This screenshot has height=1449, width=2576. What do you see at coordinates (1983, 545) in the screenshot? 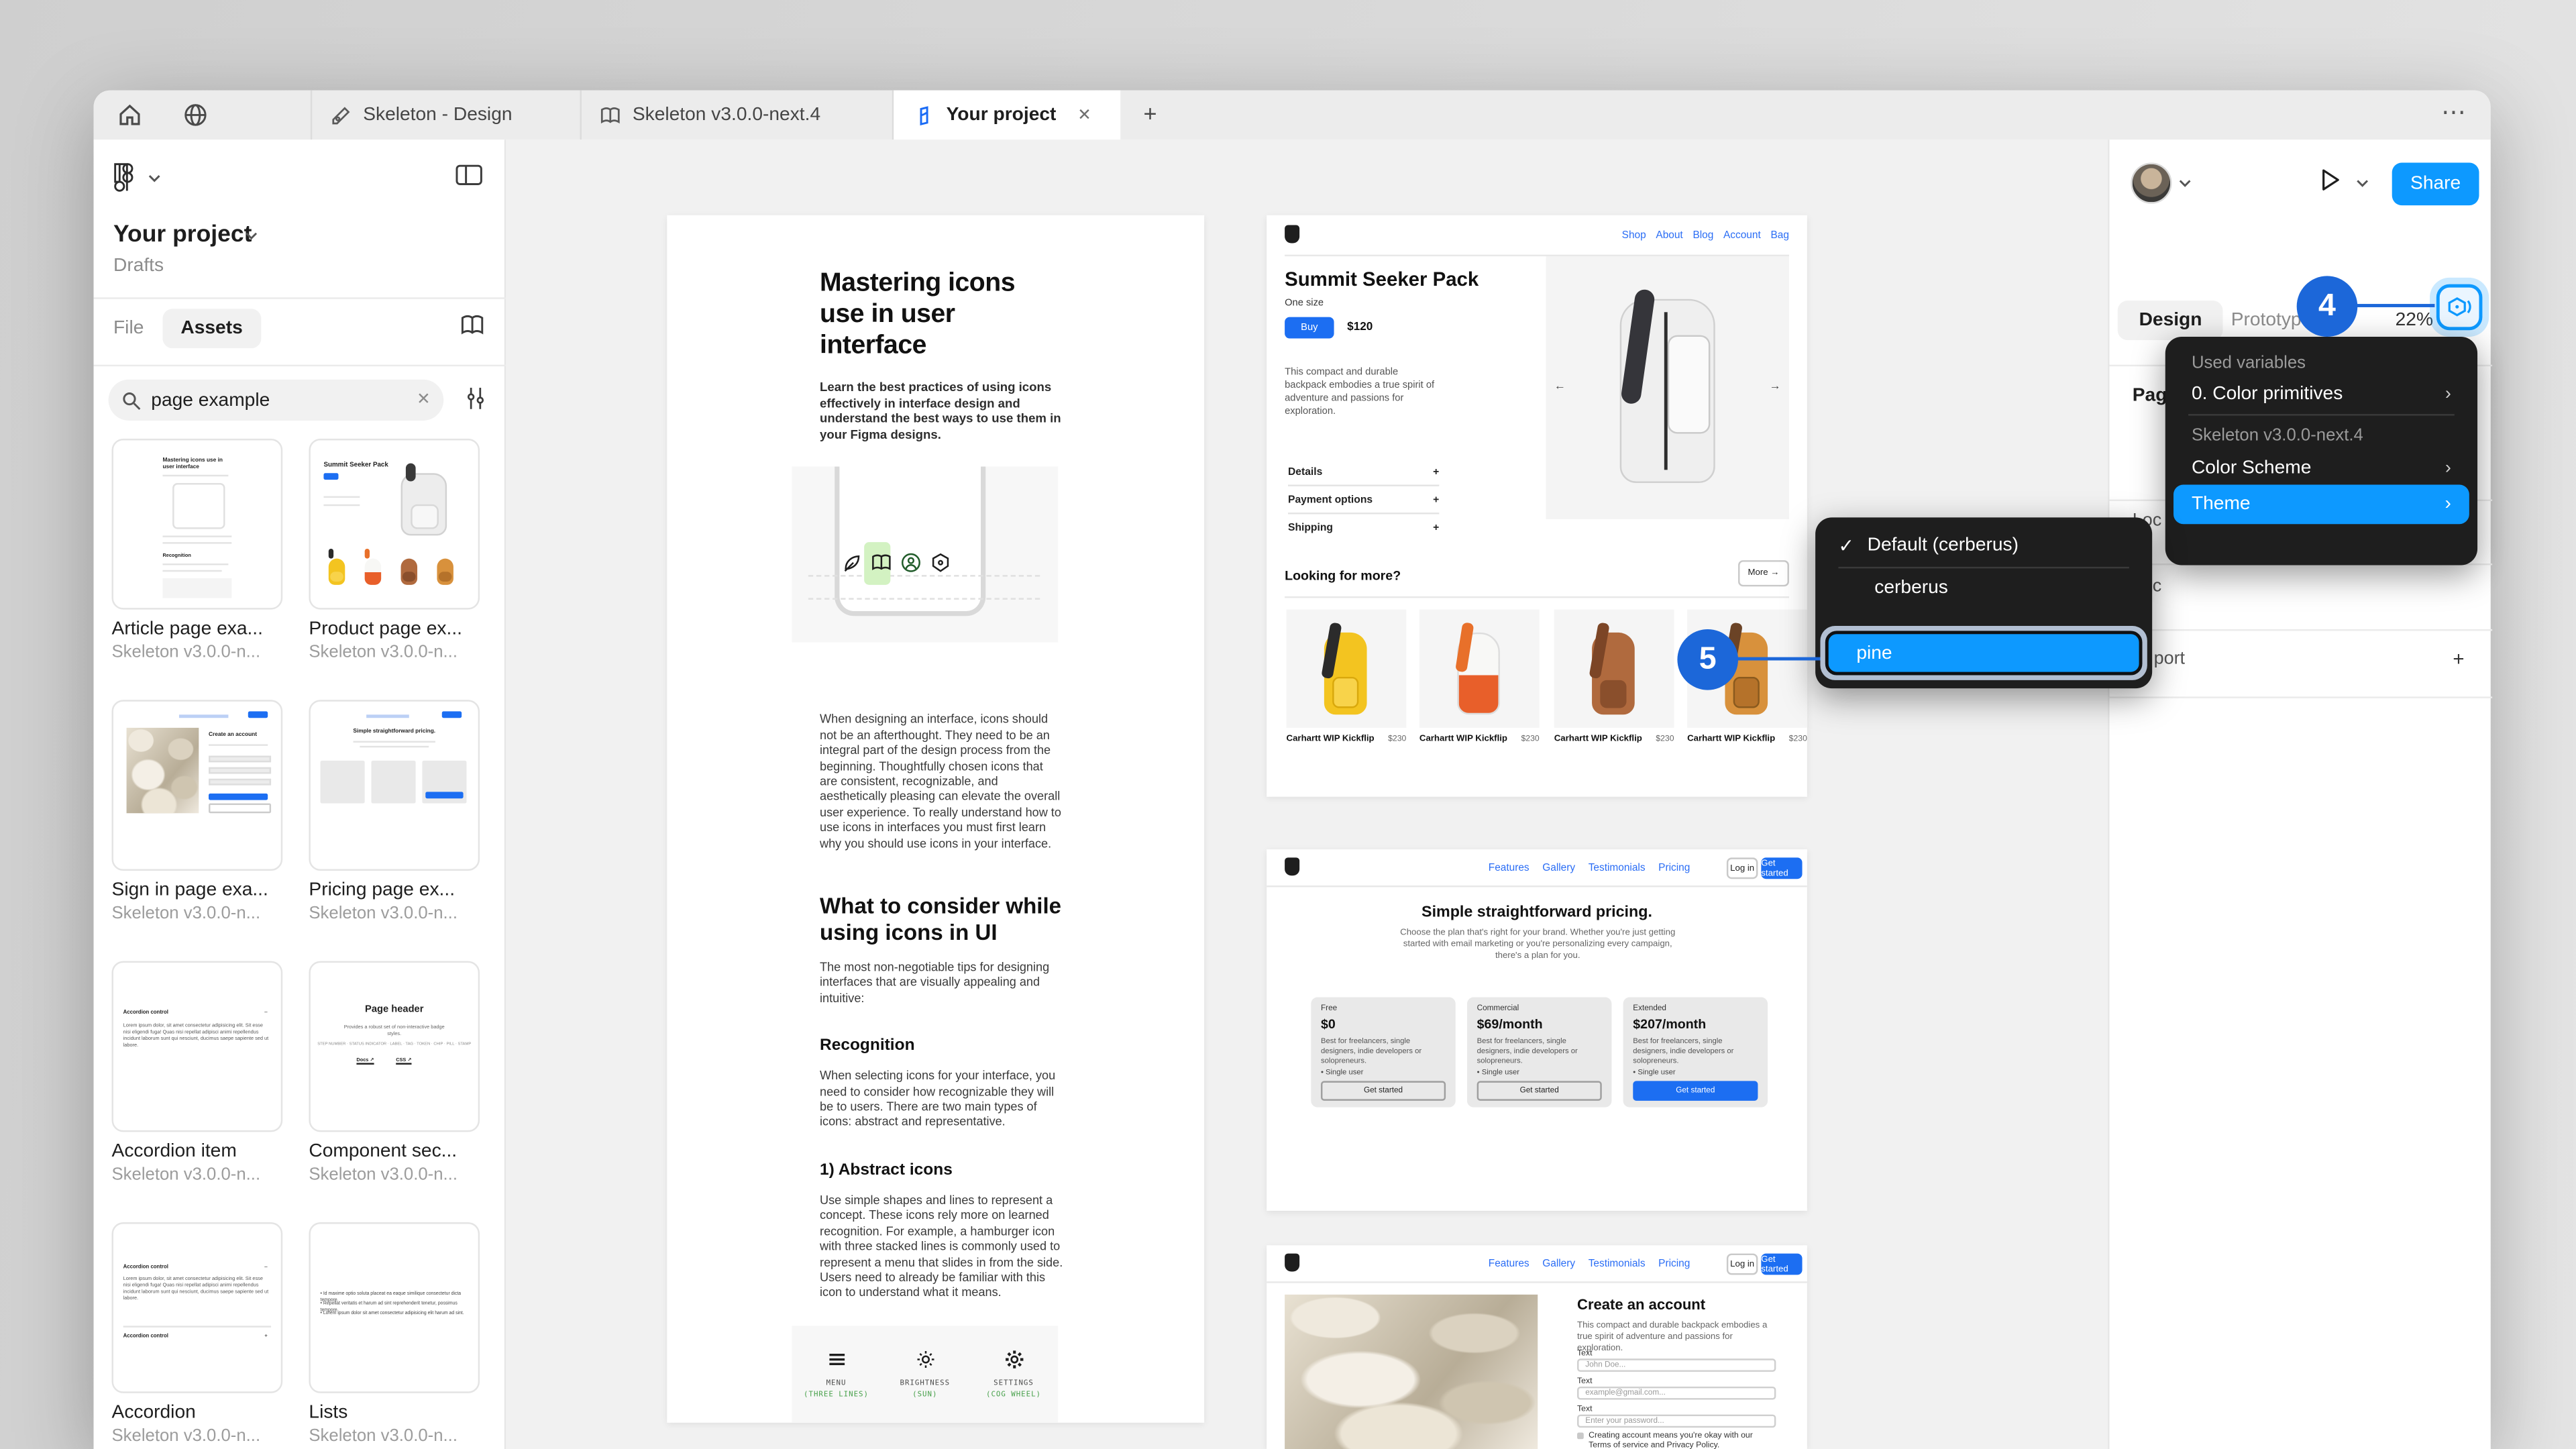
I see `menu-item-default-theme: ✓ Default (cerberus)` at bounding box center [1983, 545].